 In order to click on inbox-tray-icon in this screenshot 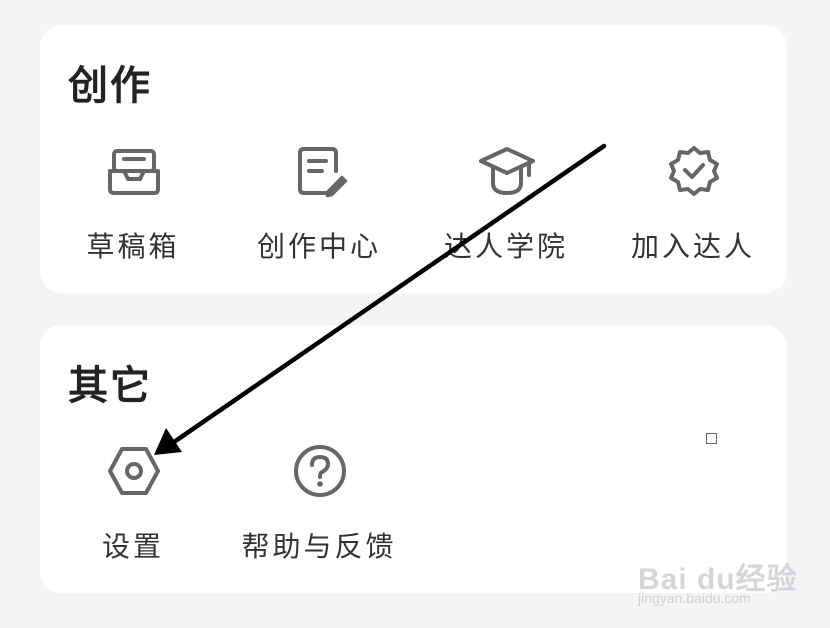, I will do `click(134, 172)`.